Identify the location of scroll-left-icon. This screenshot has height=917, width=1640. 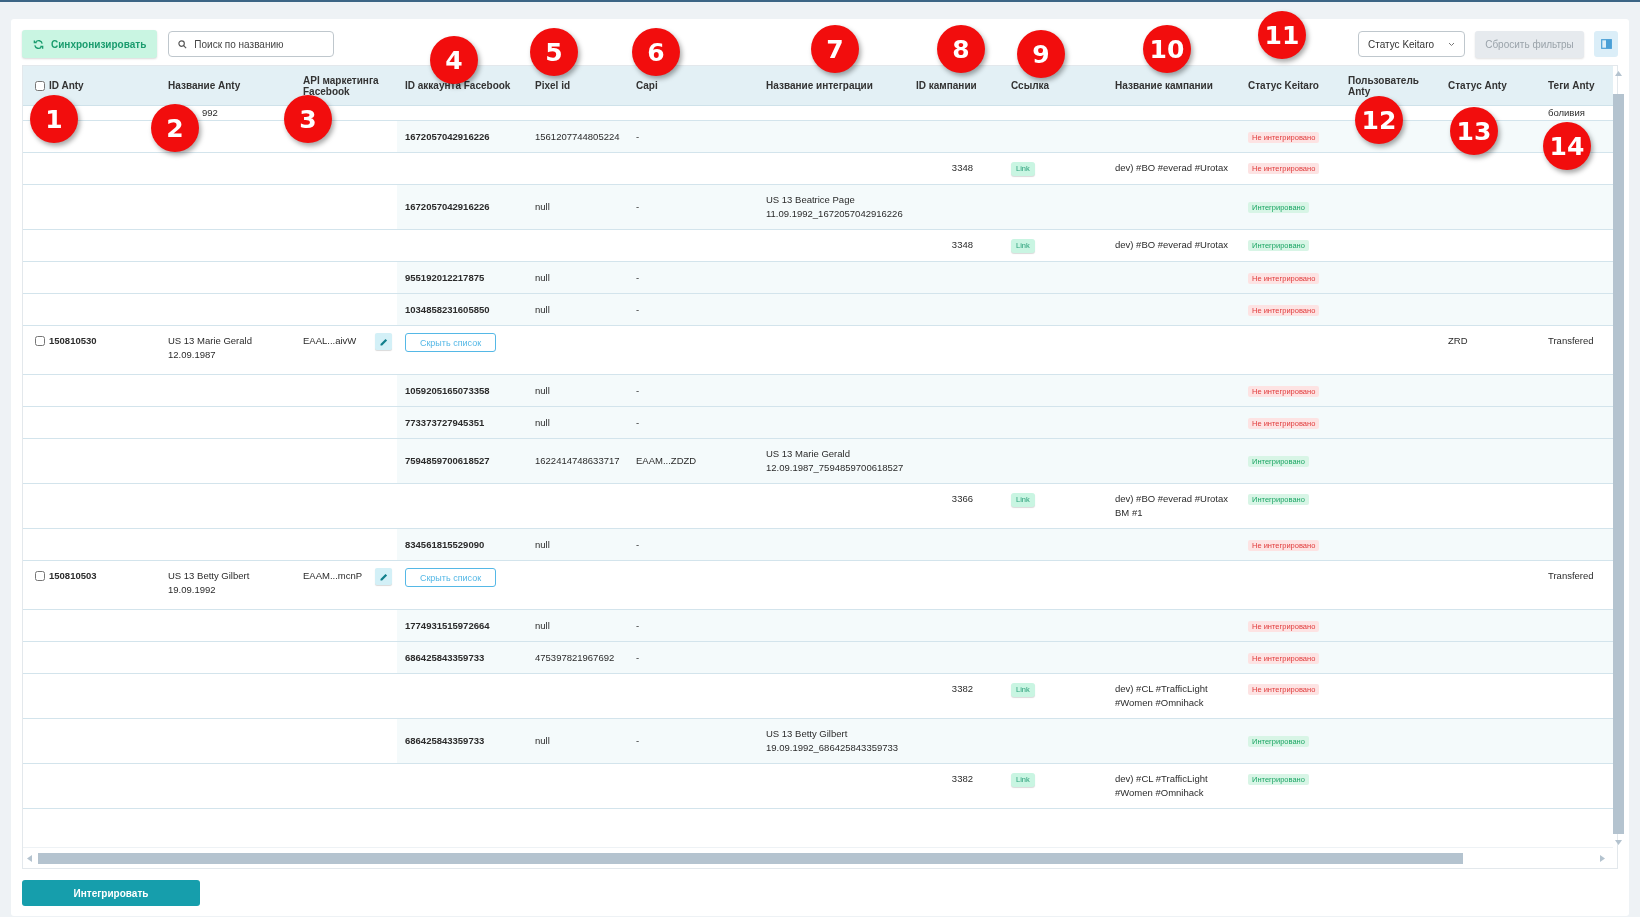
(29, 858).